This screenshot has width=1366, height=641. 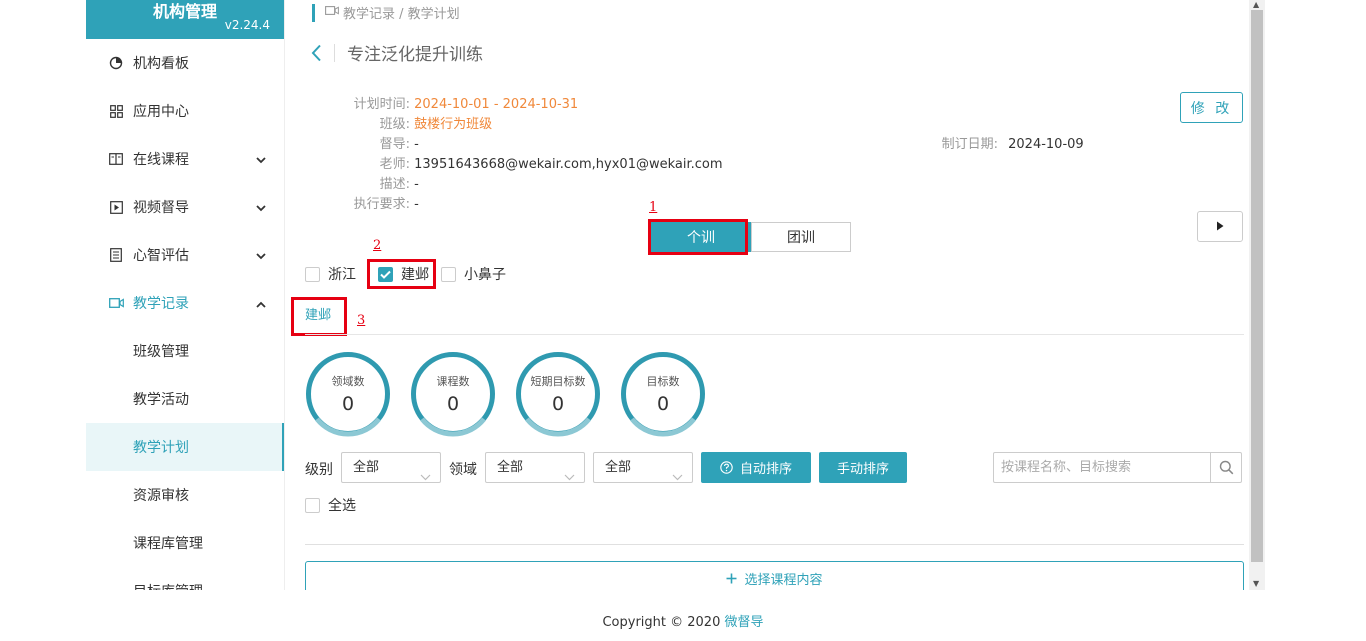 I want to click on choose-course-content-button: 选择课程内容, so click(x=774, y=575).